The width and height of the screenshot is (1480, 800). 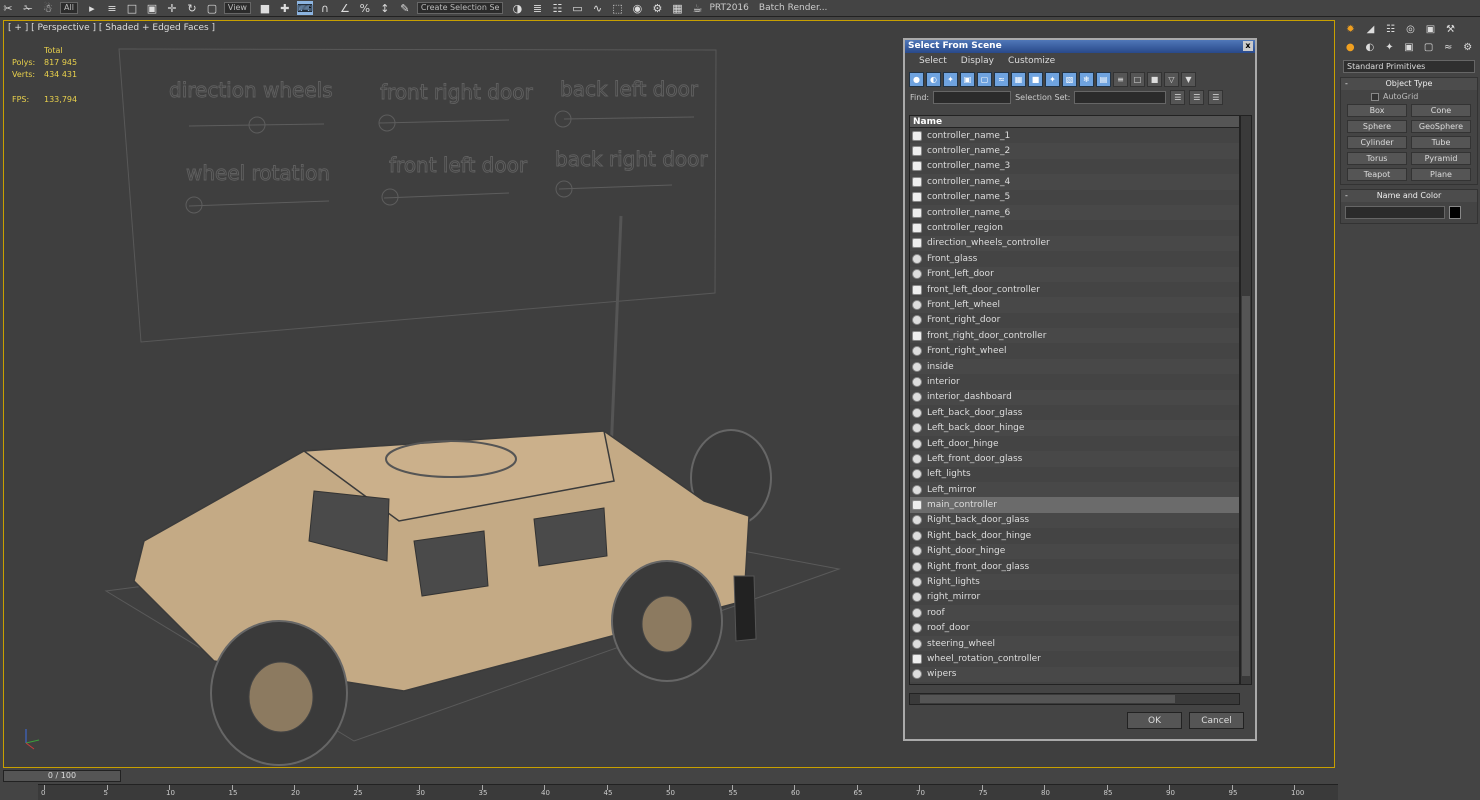 I want to click on list-item: front_left_door_controller, so click(x=1074, y=289).